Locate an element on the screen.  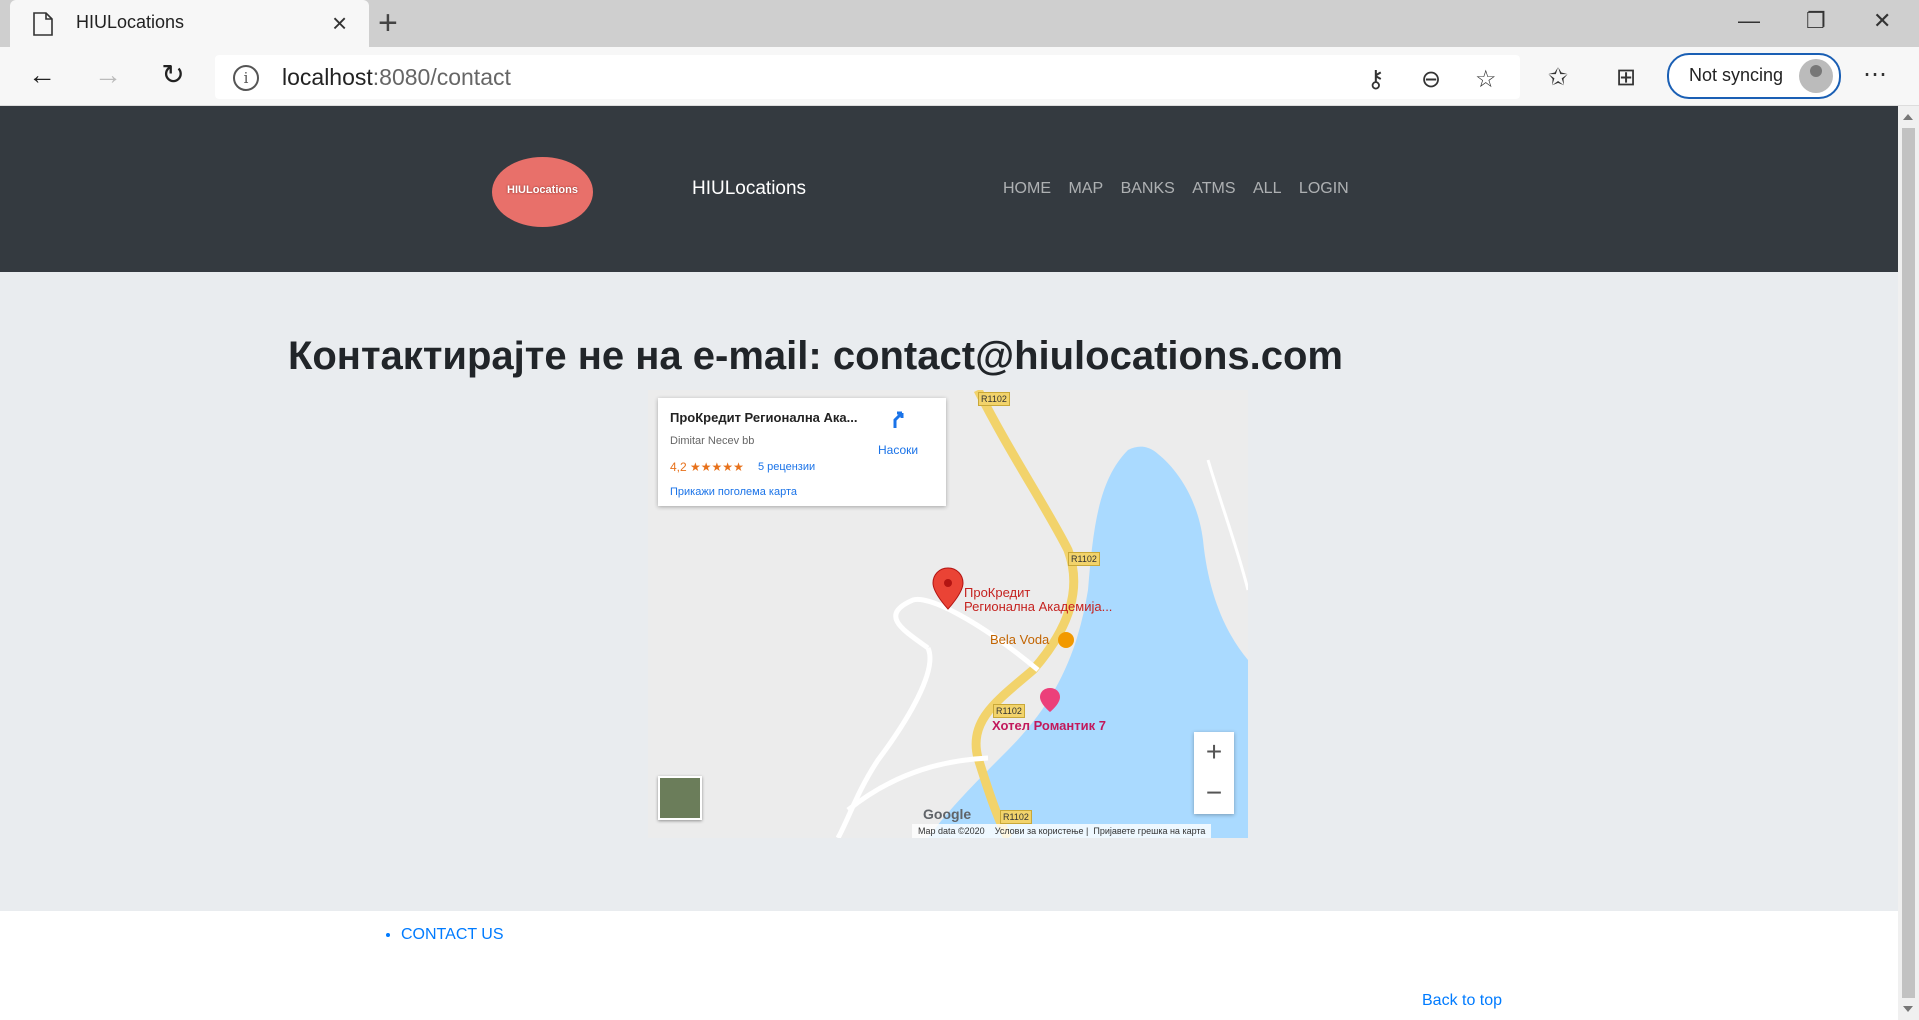
close-window-icon: ✕ is located at coordinates (1882, 21).